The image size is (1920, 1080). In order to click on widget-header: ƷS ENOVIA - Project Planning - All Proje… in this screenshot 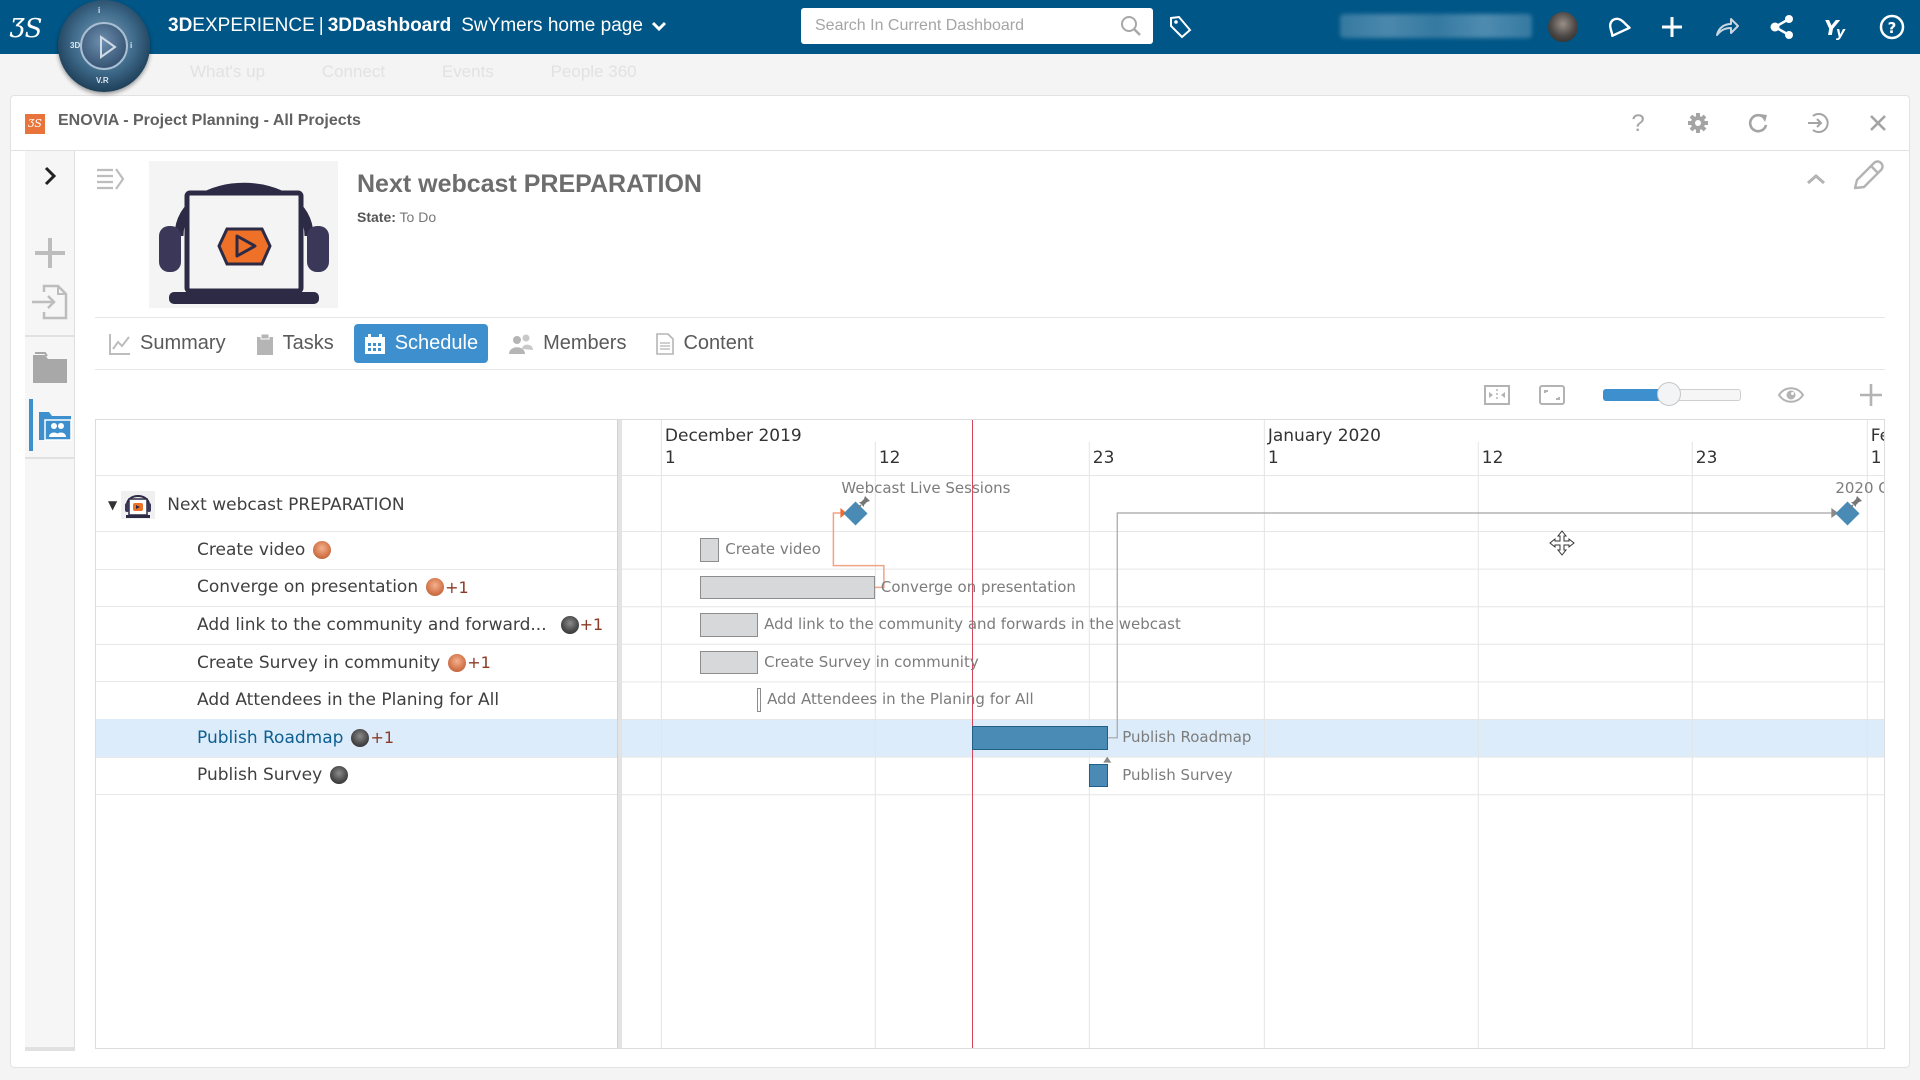, I will do `click(960, 123)`.